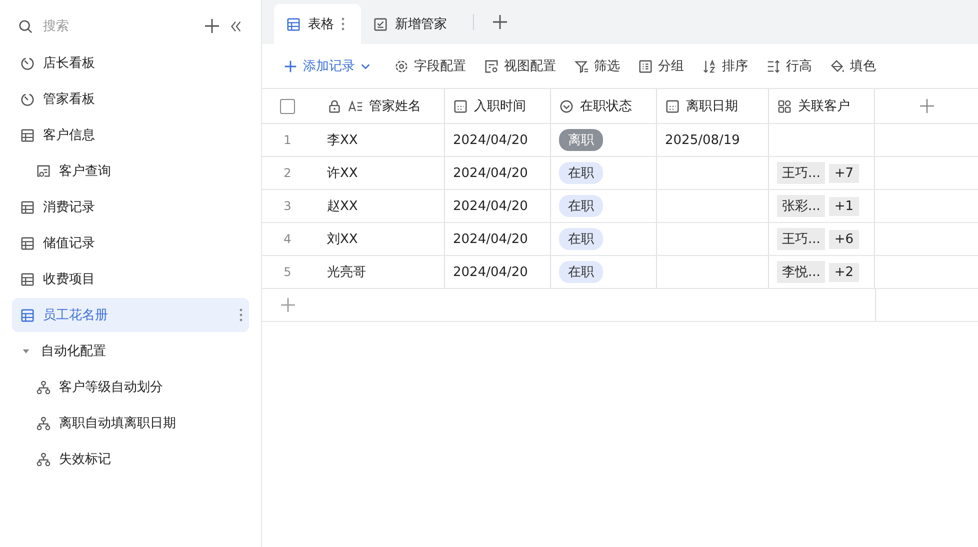 The height and width of the screenshot is (547, 978). I want to click on text-field-icon, so click(355, 106).